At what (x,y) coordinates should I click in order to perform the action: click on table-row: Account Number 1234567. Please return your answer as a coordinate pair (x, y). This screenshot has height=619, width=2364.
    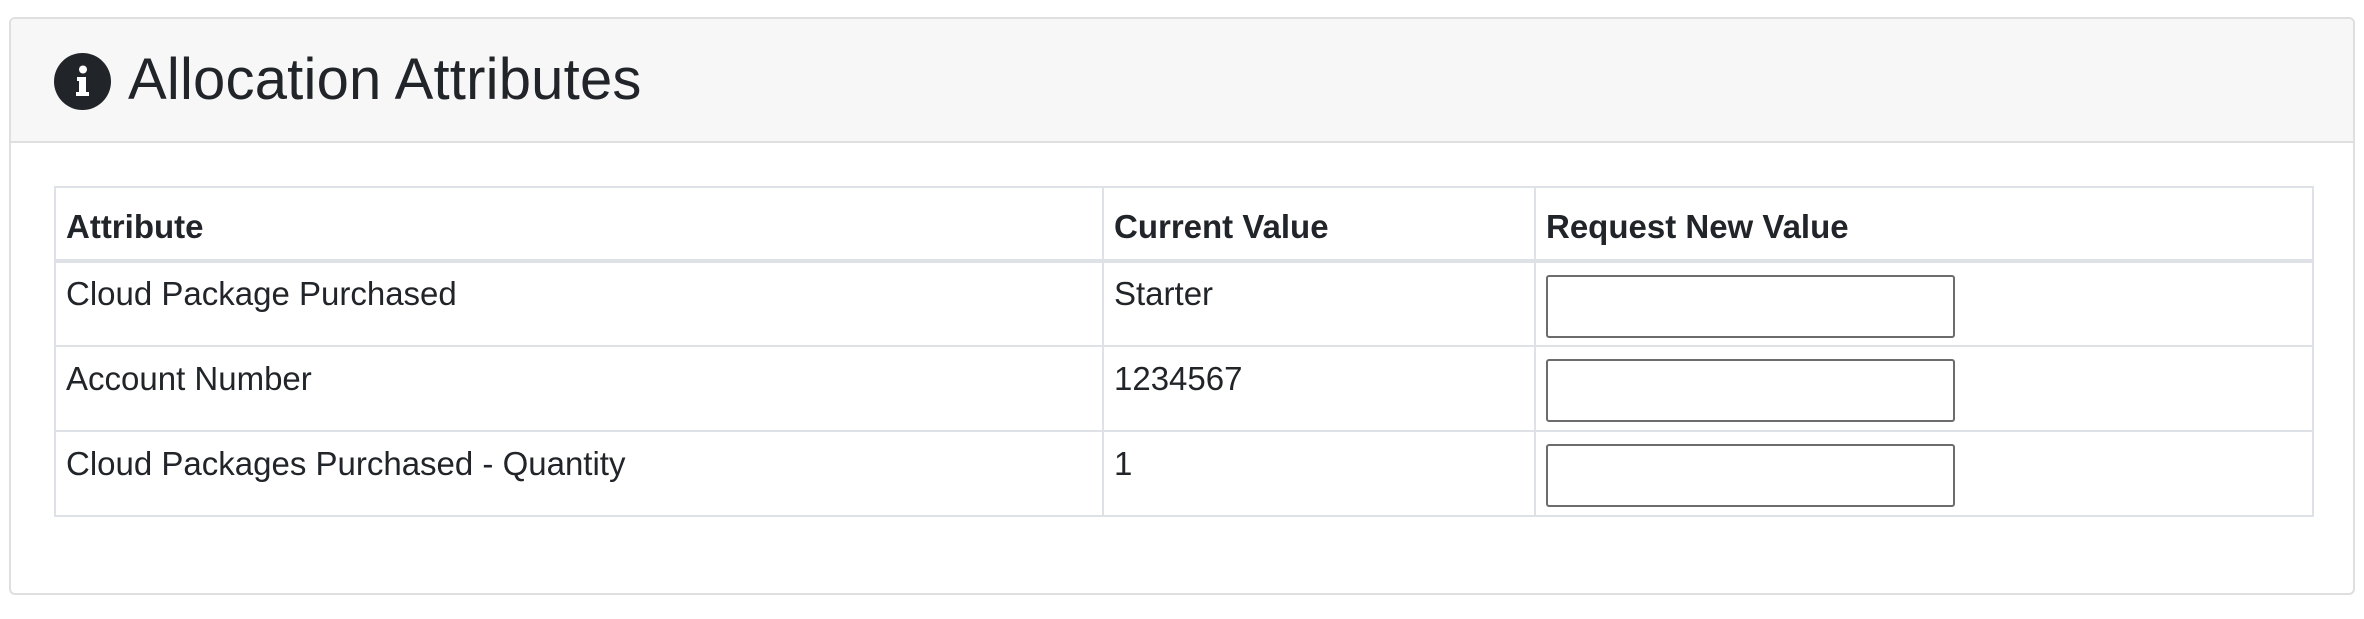
    Looking at the image, I should click on (1184, 388).